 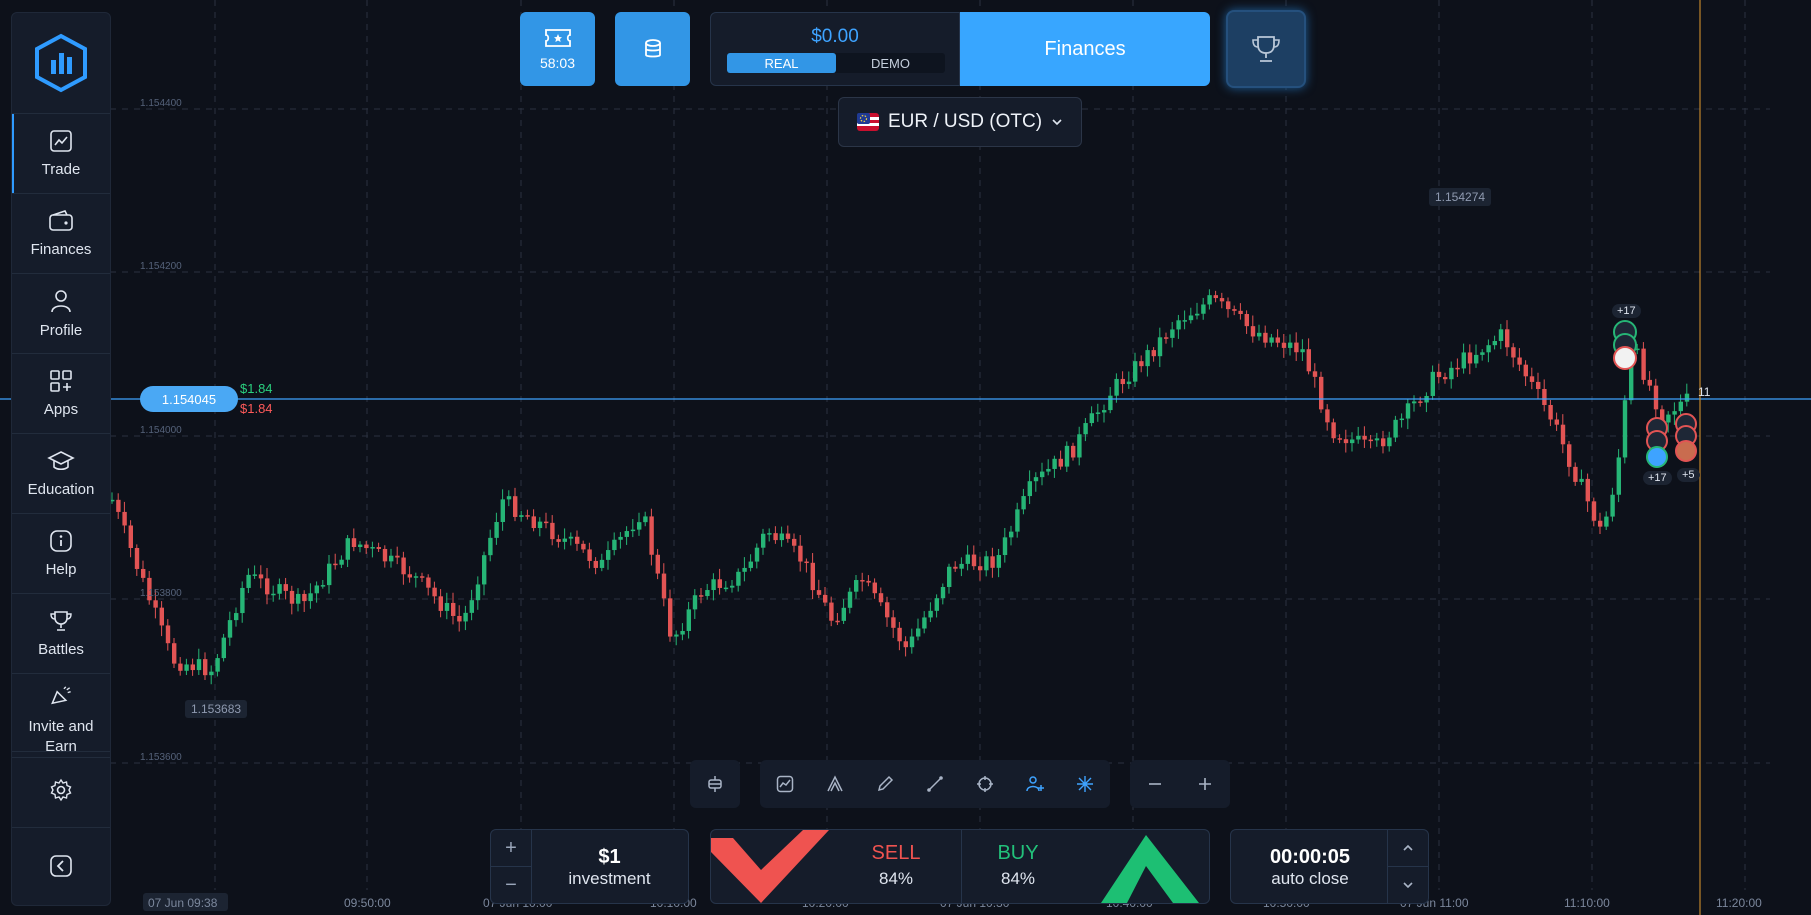 I want to click on investment-input: $1 investment, so click(x=609, y=867).